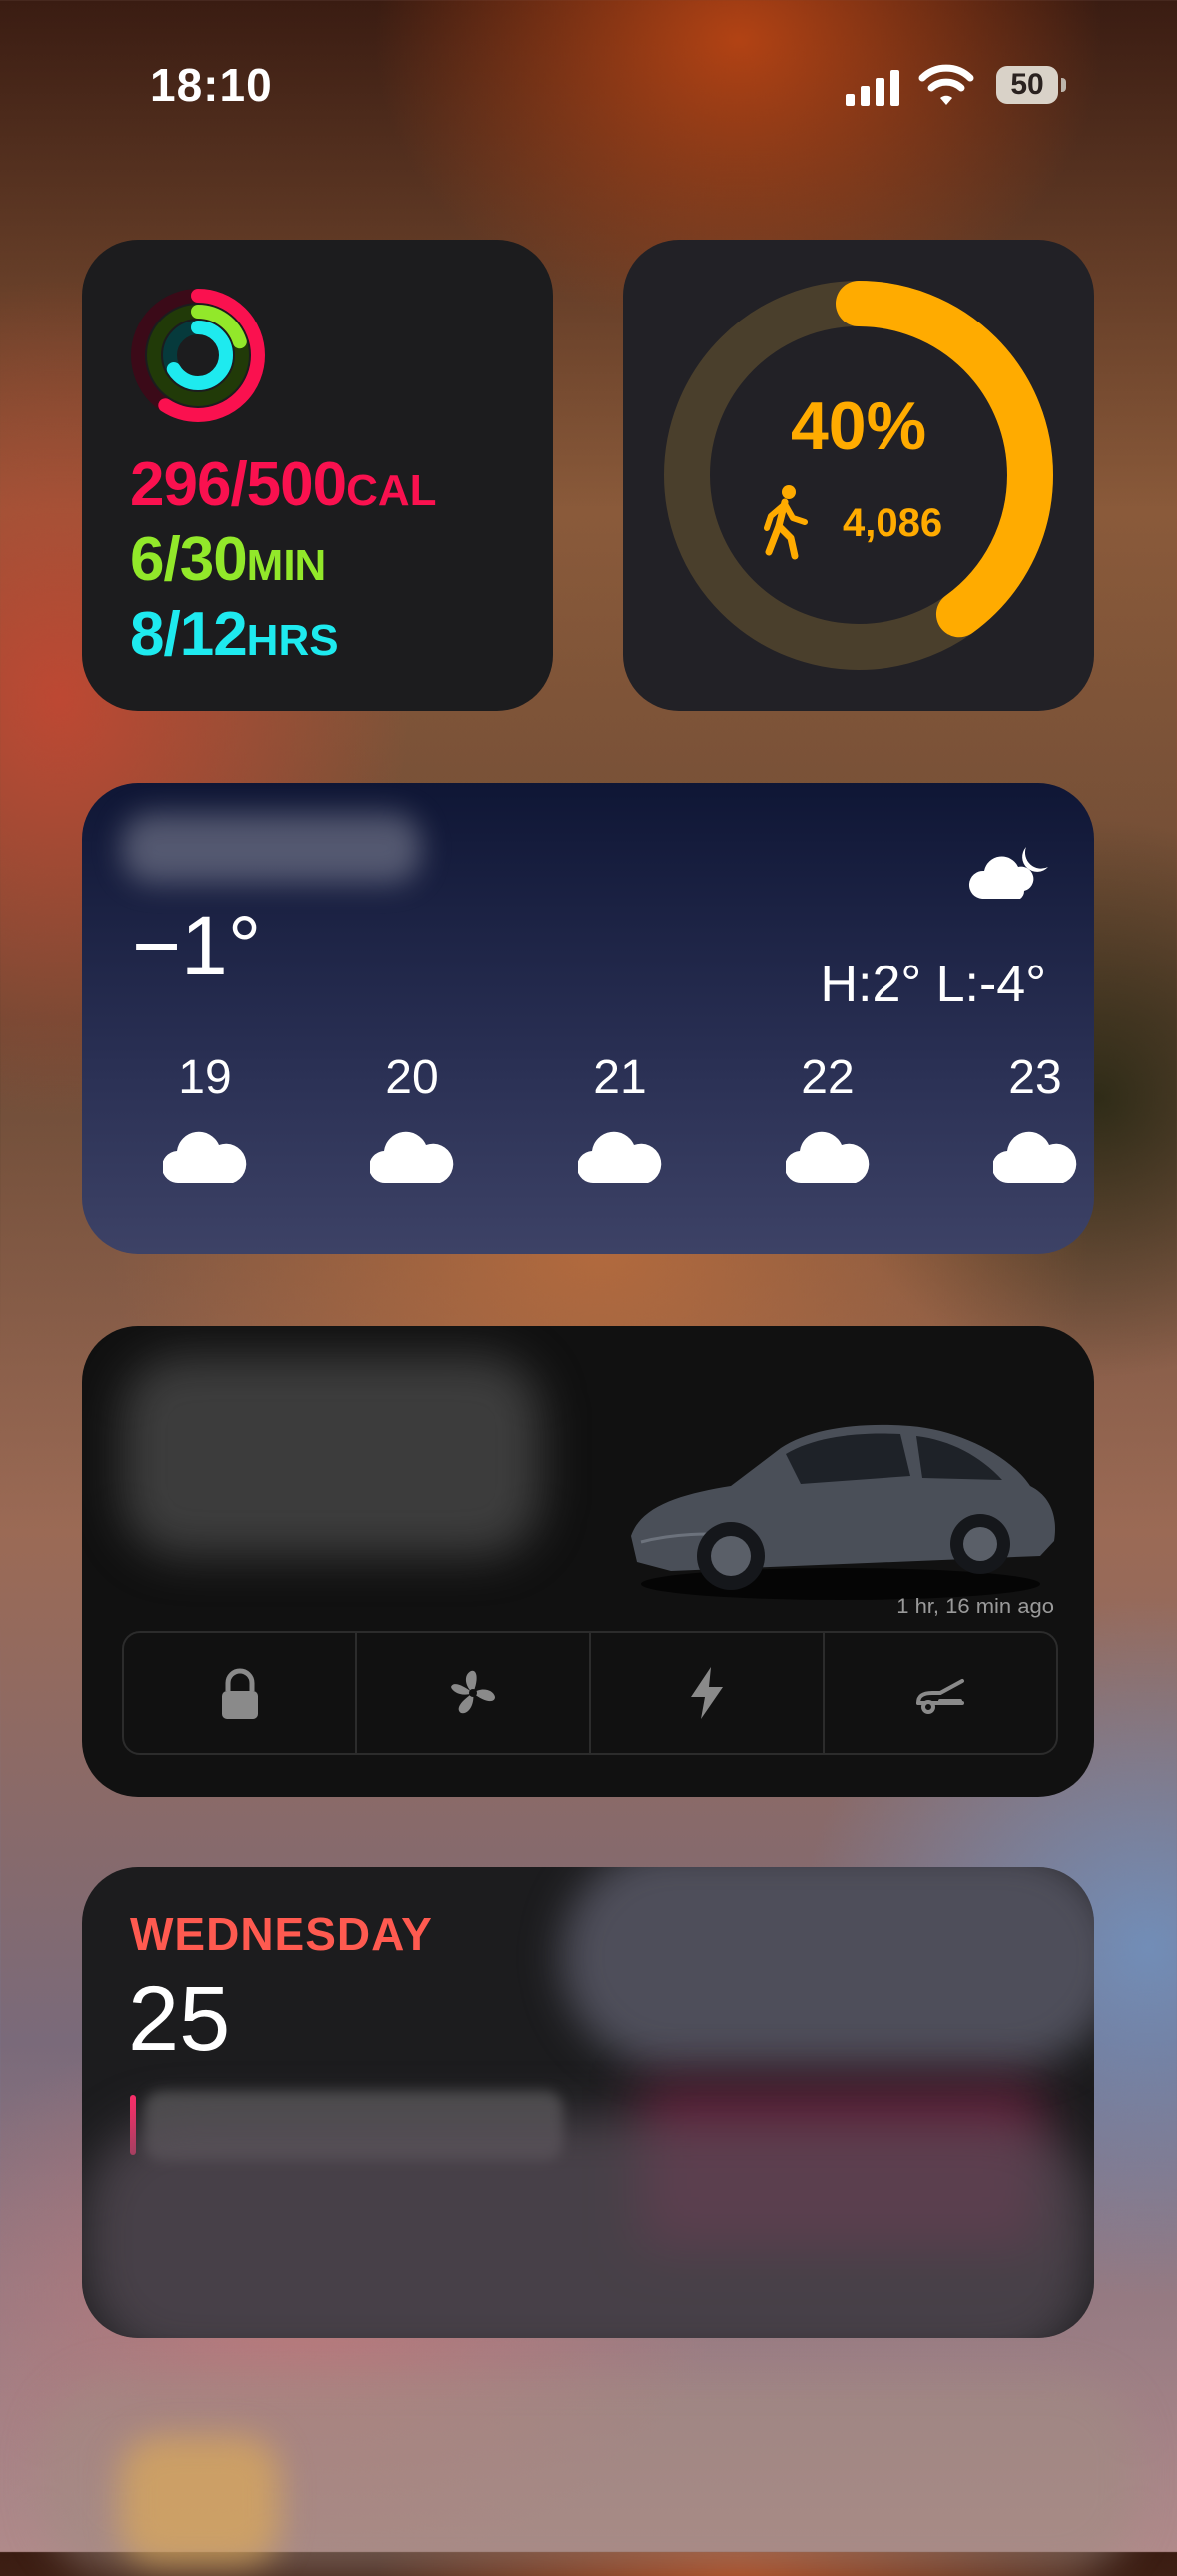 The image size is (1177, 2576). What do you see at coordinates (940, 1697) in the screenshot?
I see `frunk-icon` at bounding box center [940, 1697].